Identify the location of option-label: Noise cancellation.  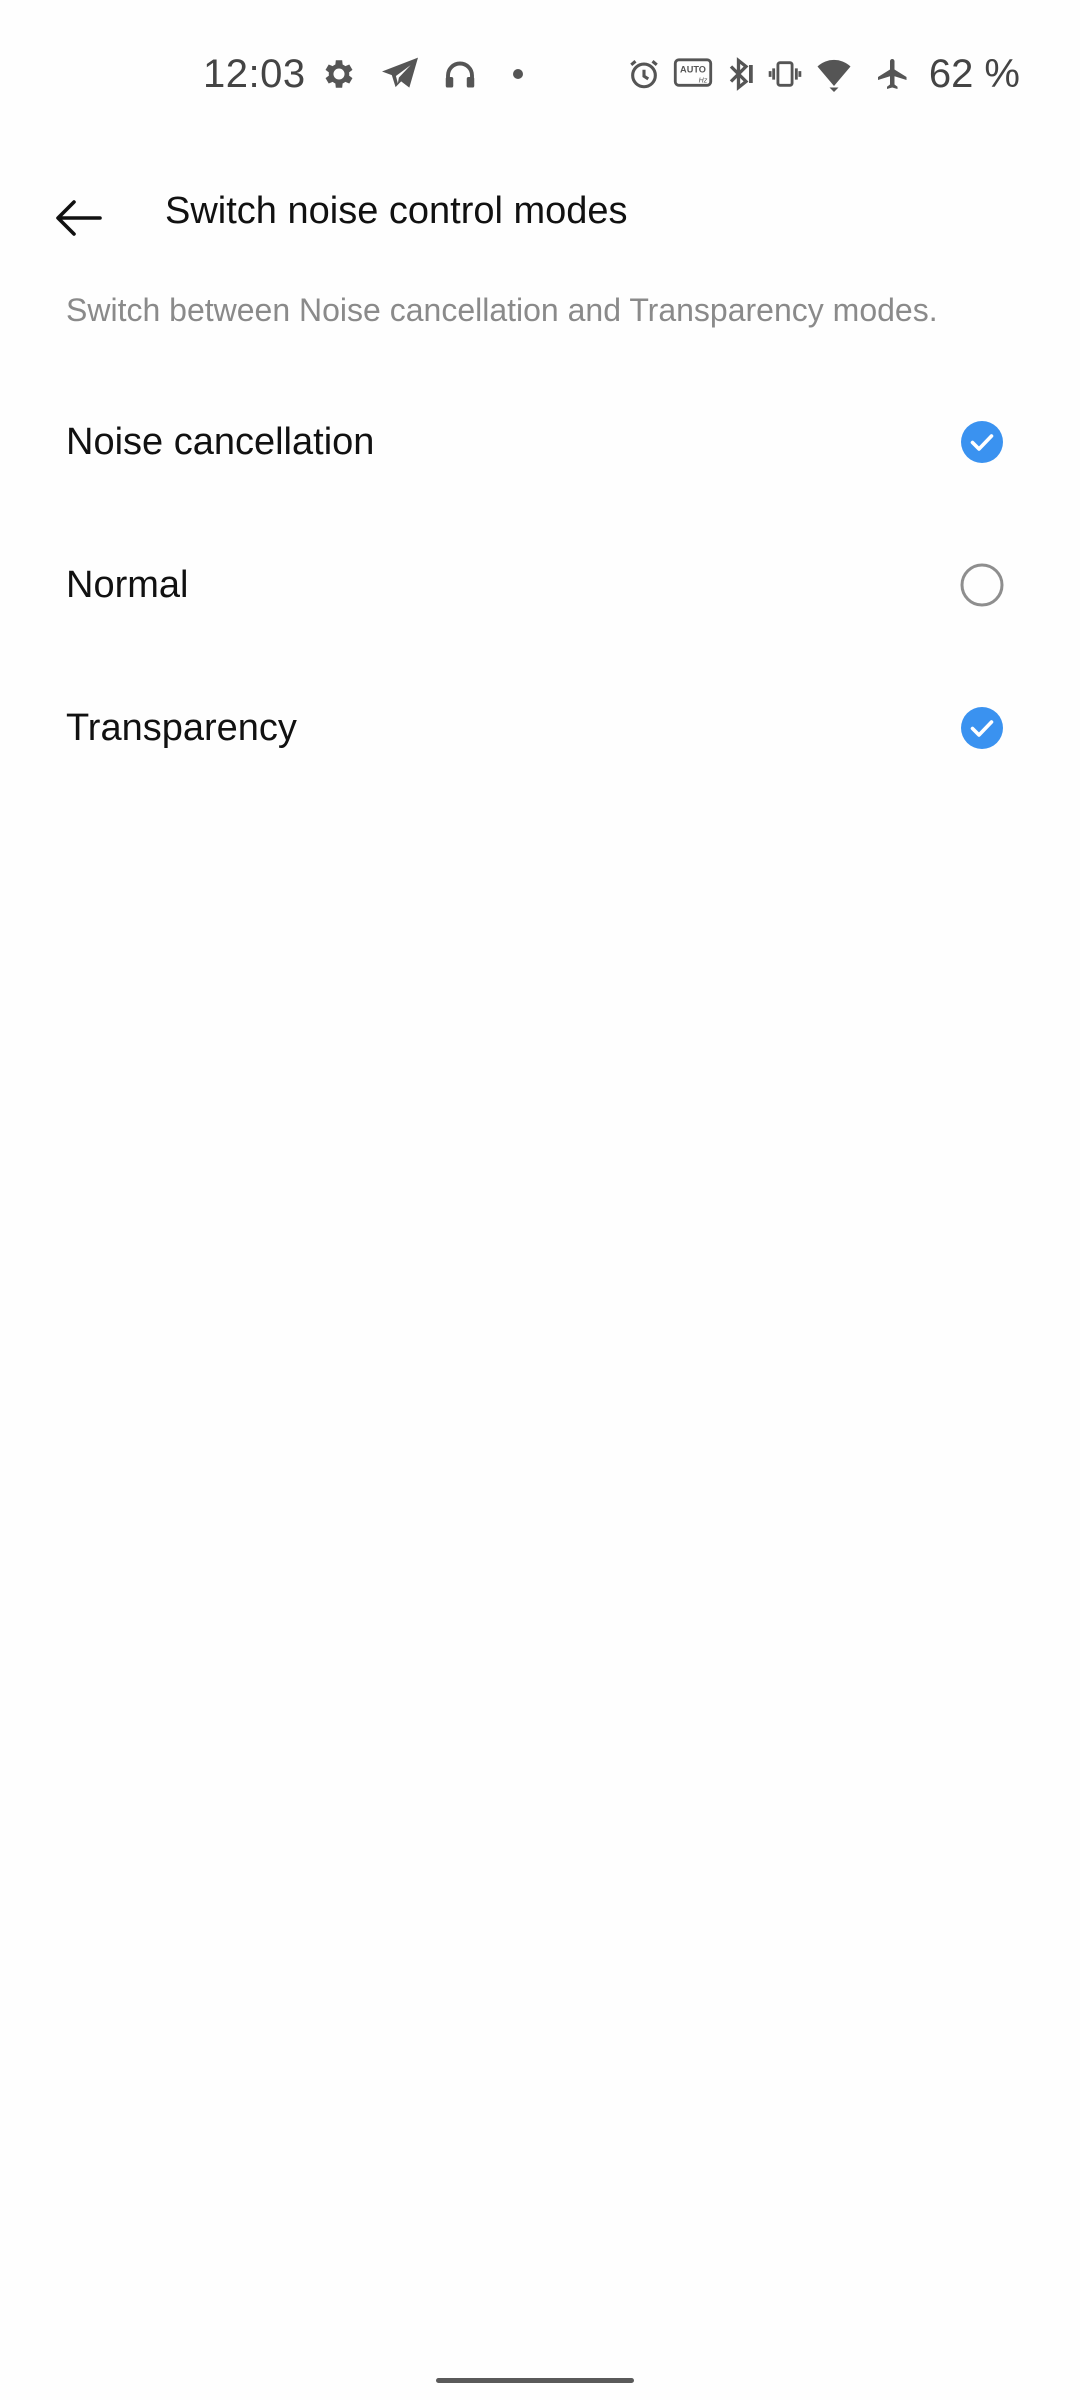
(220, 441).